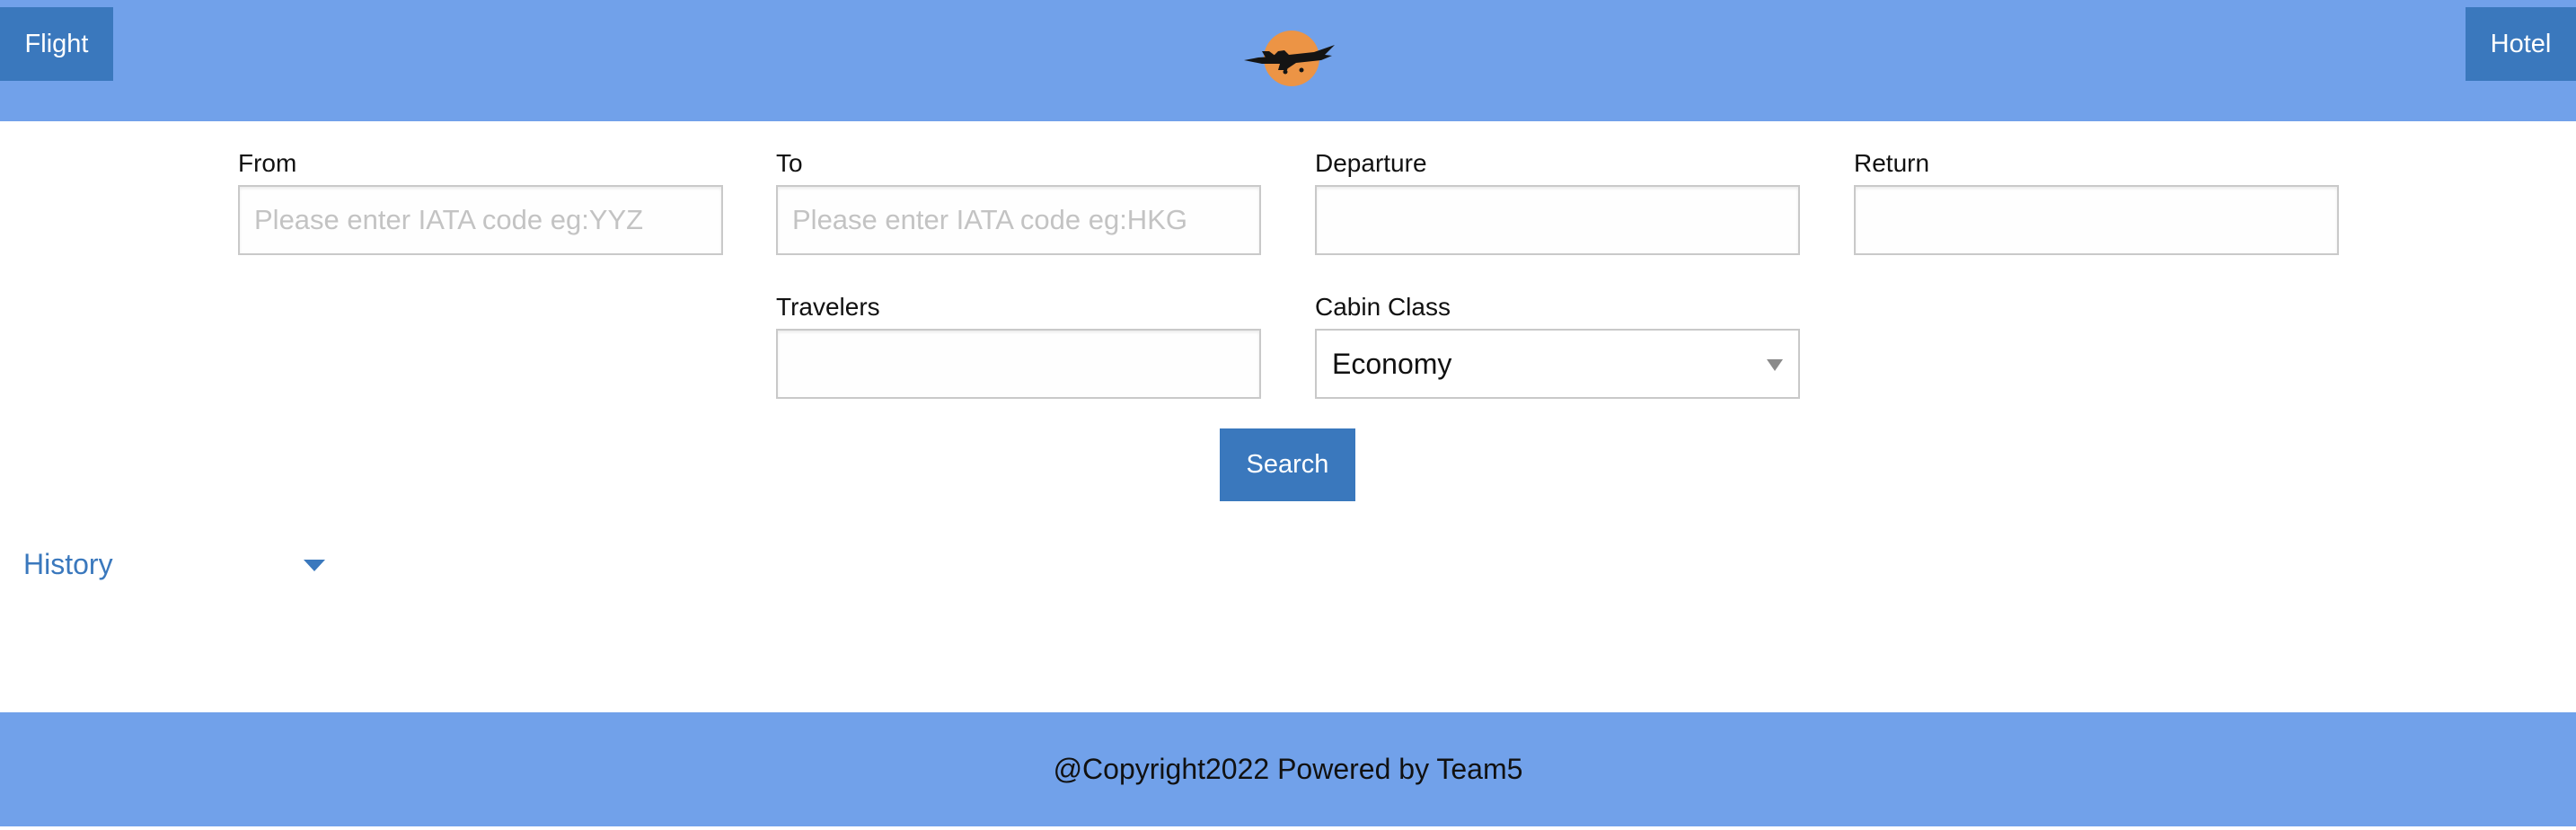  What do you see at coordinates (480, 220) in the screenshot?
I see `from-input` at bounding box center [480, 220].